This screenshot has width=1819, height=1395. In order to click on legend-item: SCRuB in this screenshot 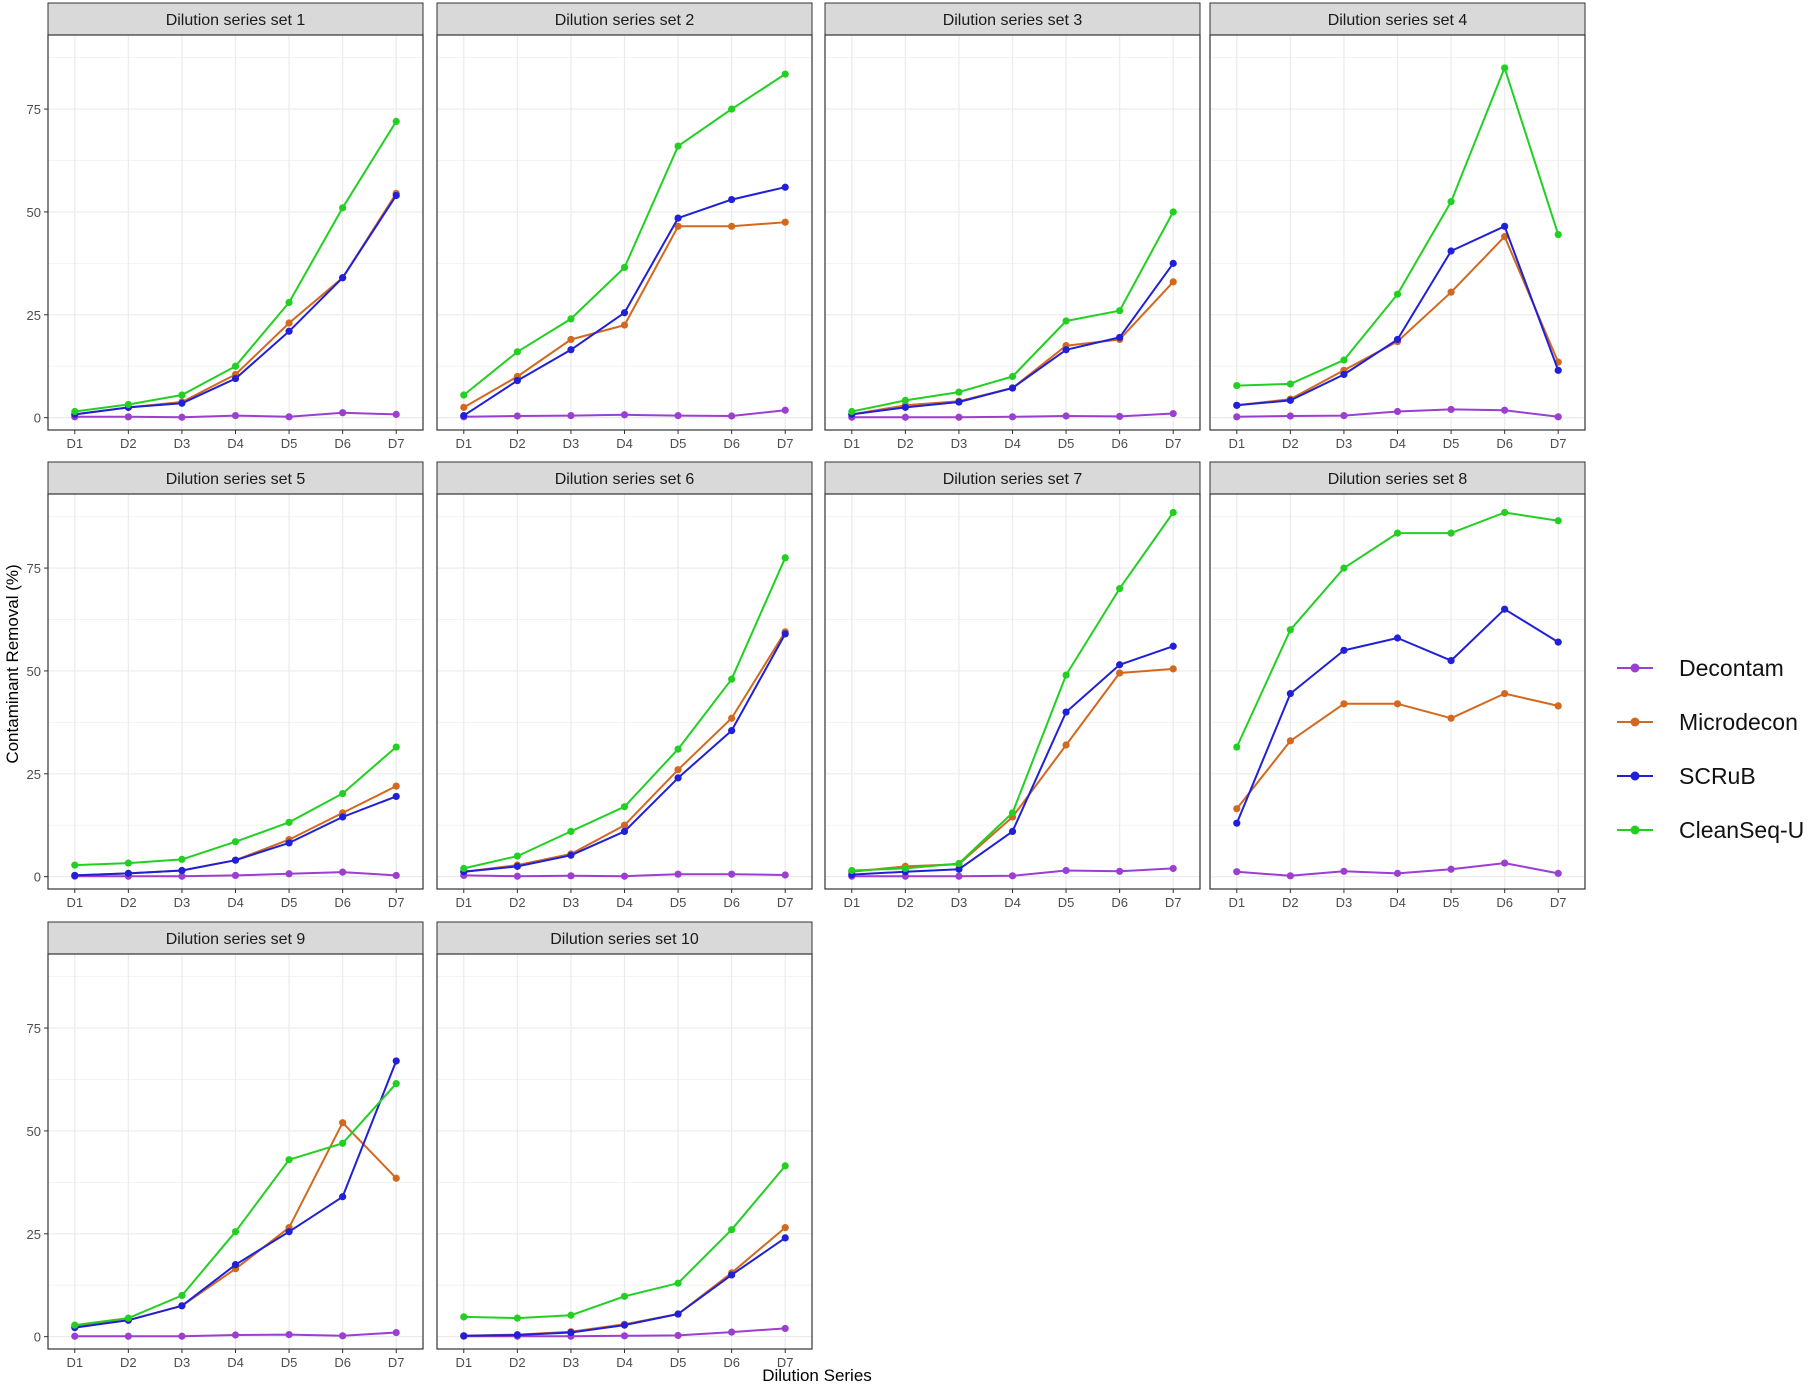, I will do `click(1686, 776)`.